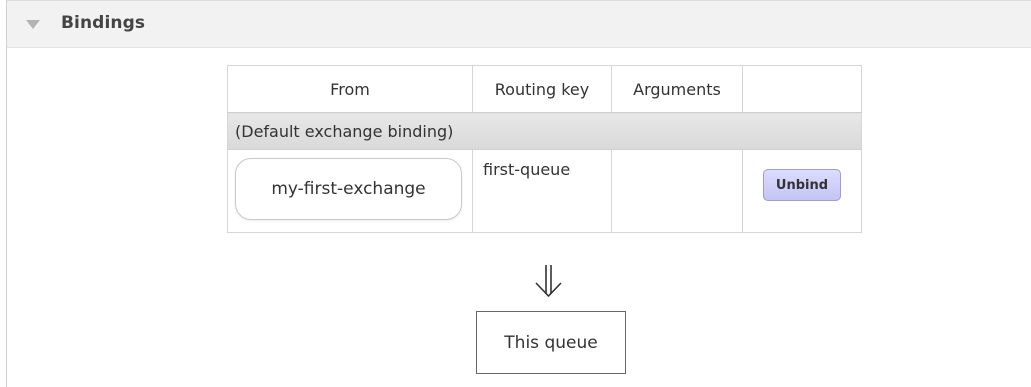 Image resolution: width=1031 pixels, height=387 pixels. What do you see at coordinates (802, 89) in the screenshot?
I see `column-header-actions` at bounding box center [802, 89].